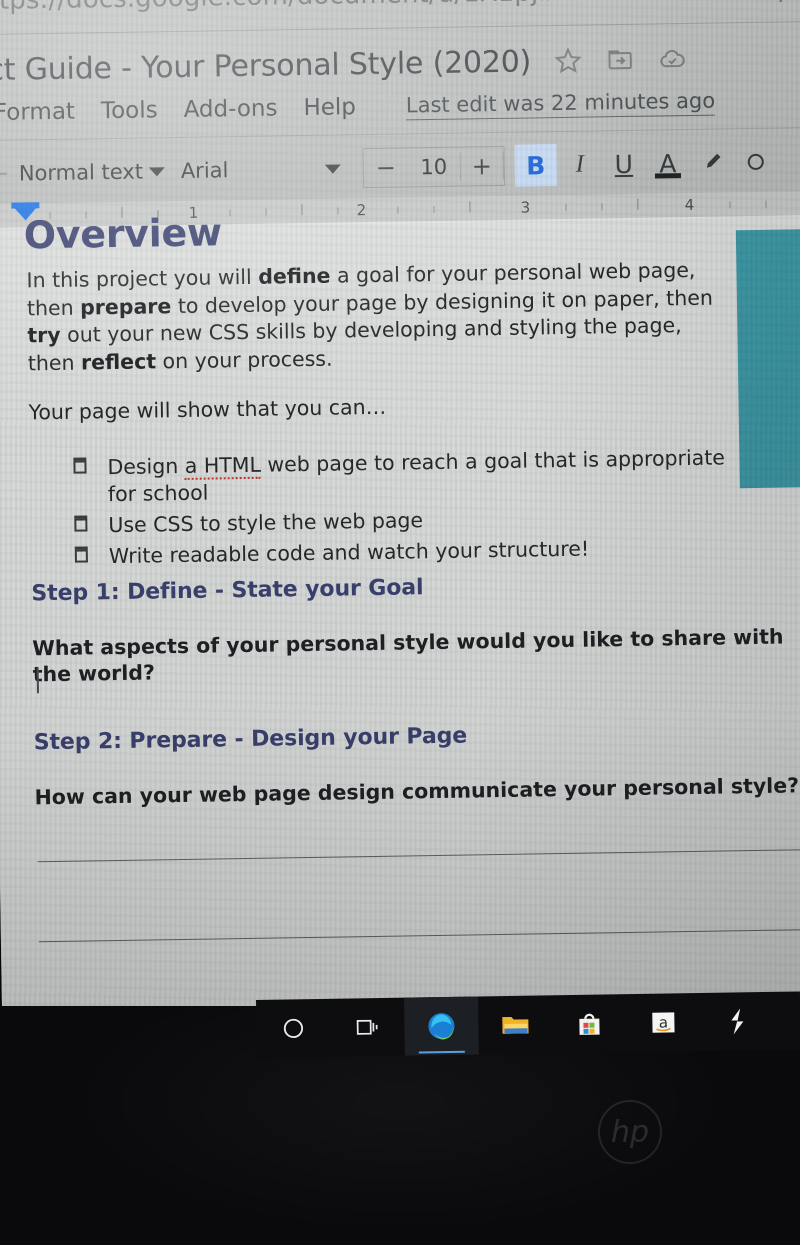  I want to click on move-to-folder-icon, so click(620, 60).